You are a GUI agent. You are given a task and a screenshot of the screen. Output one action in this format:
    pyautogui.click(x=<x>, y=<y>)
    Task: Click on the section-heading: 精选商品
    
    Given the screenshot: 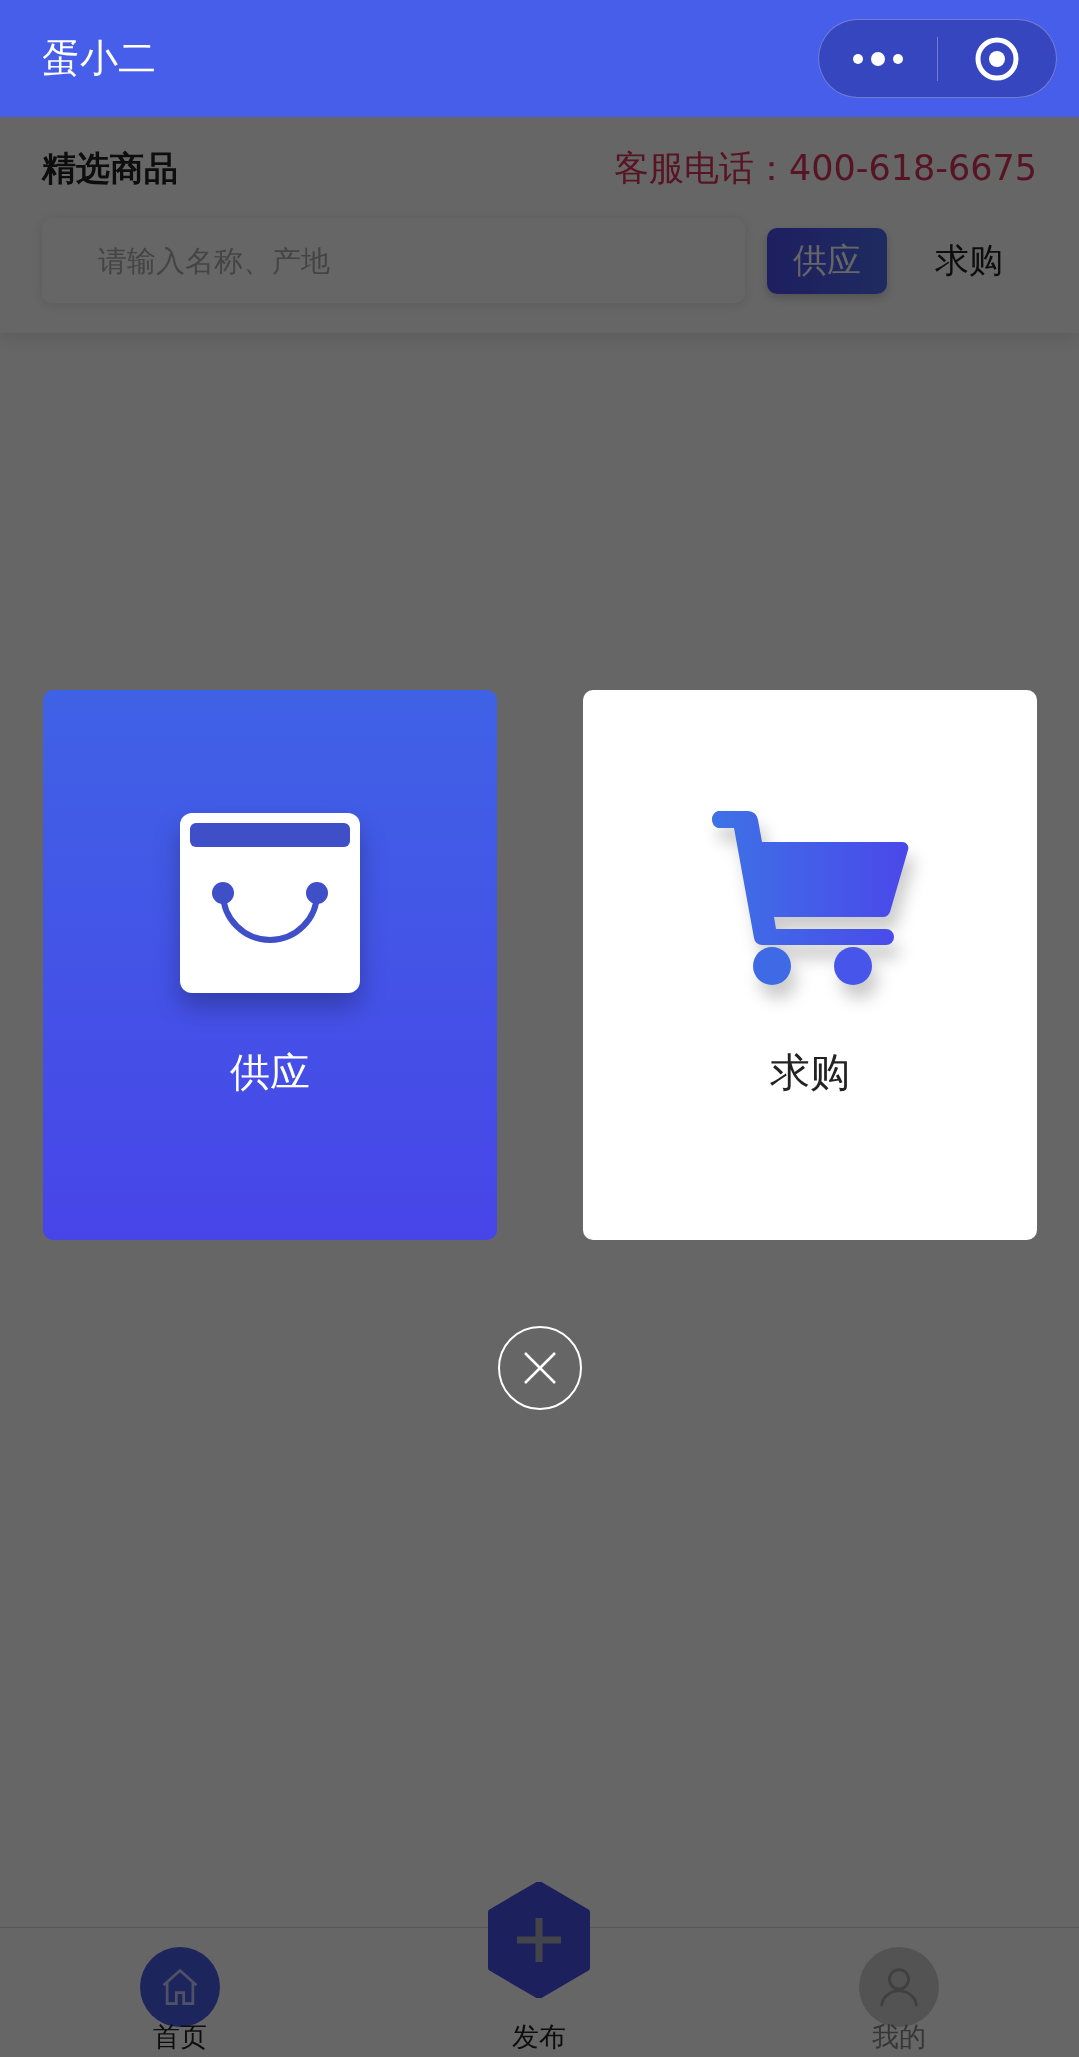 What is the action you would take?
    pyautogui.click(x=110, y=168)
    